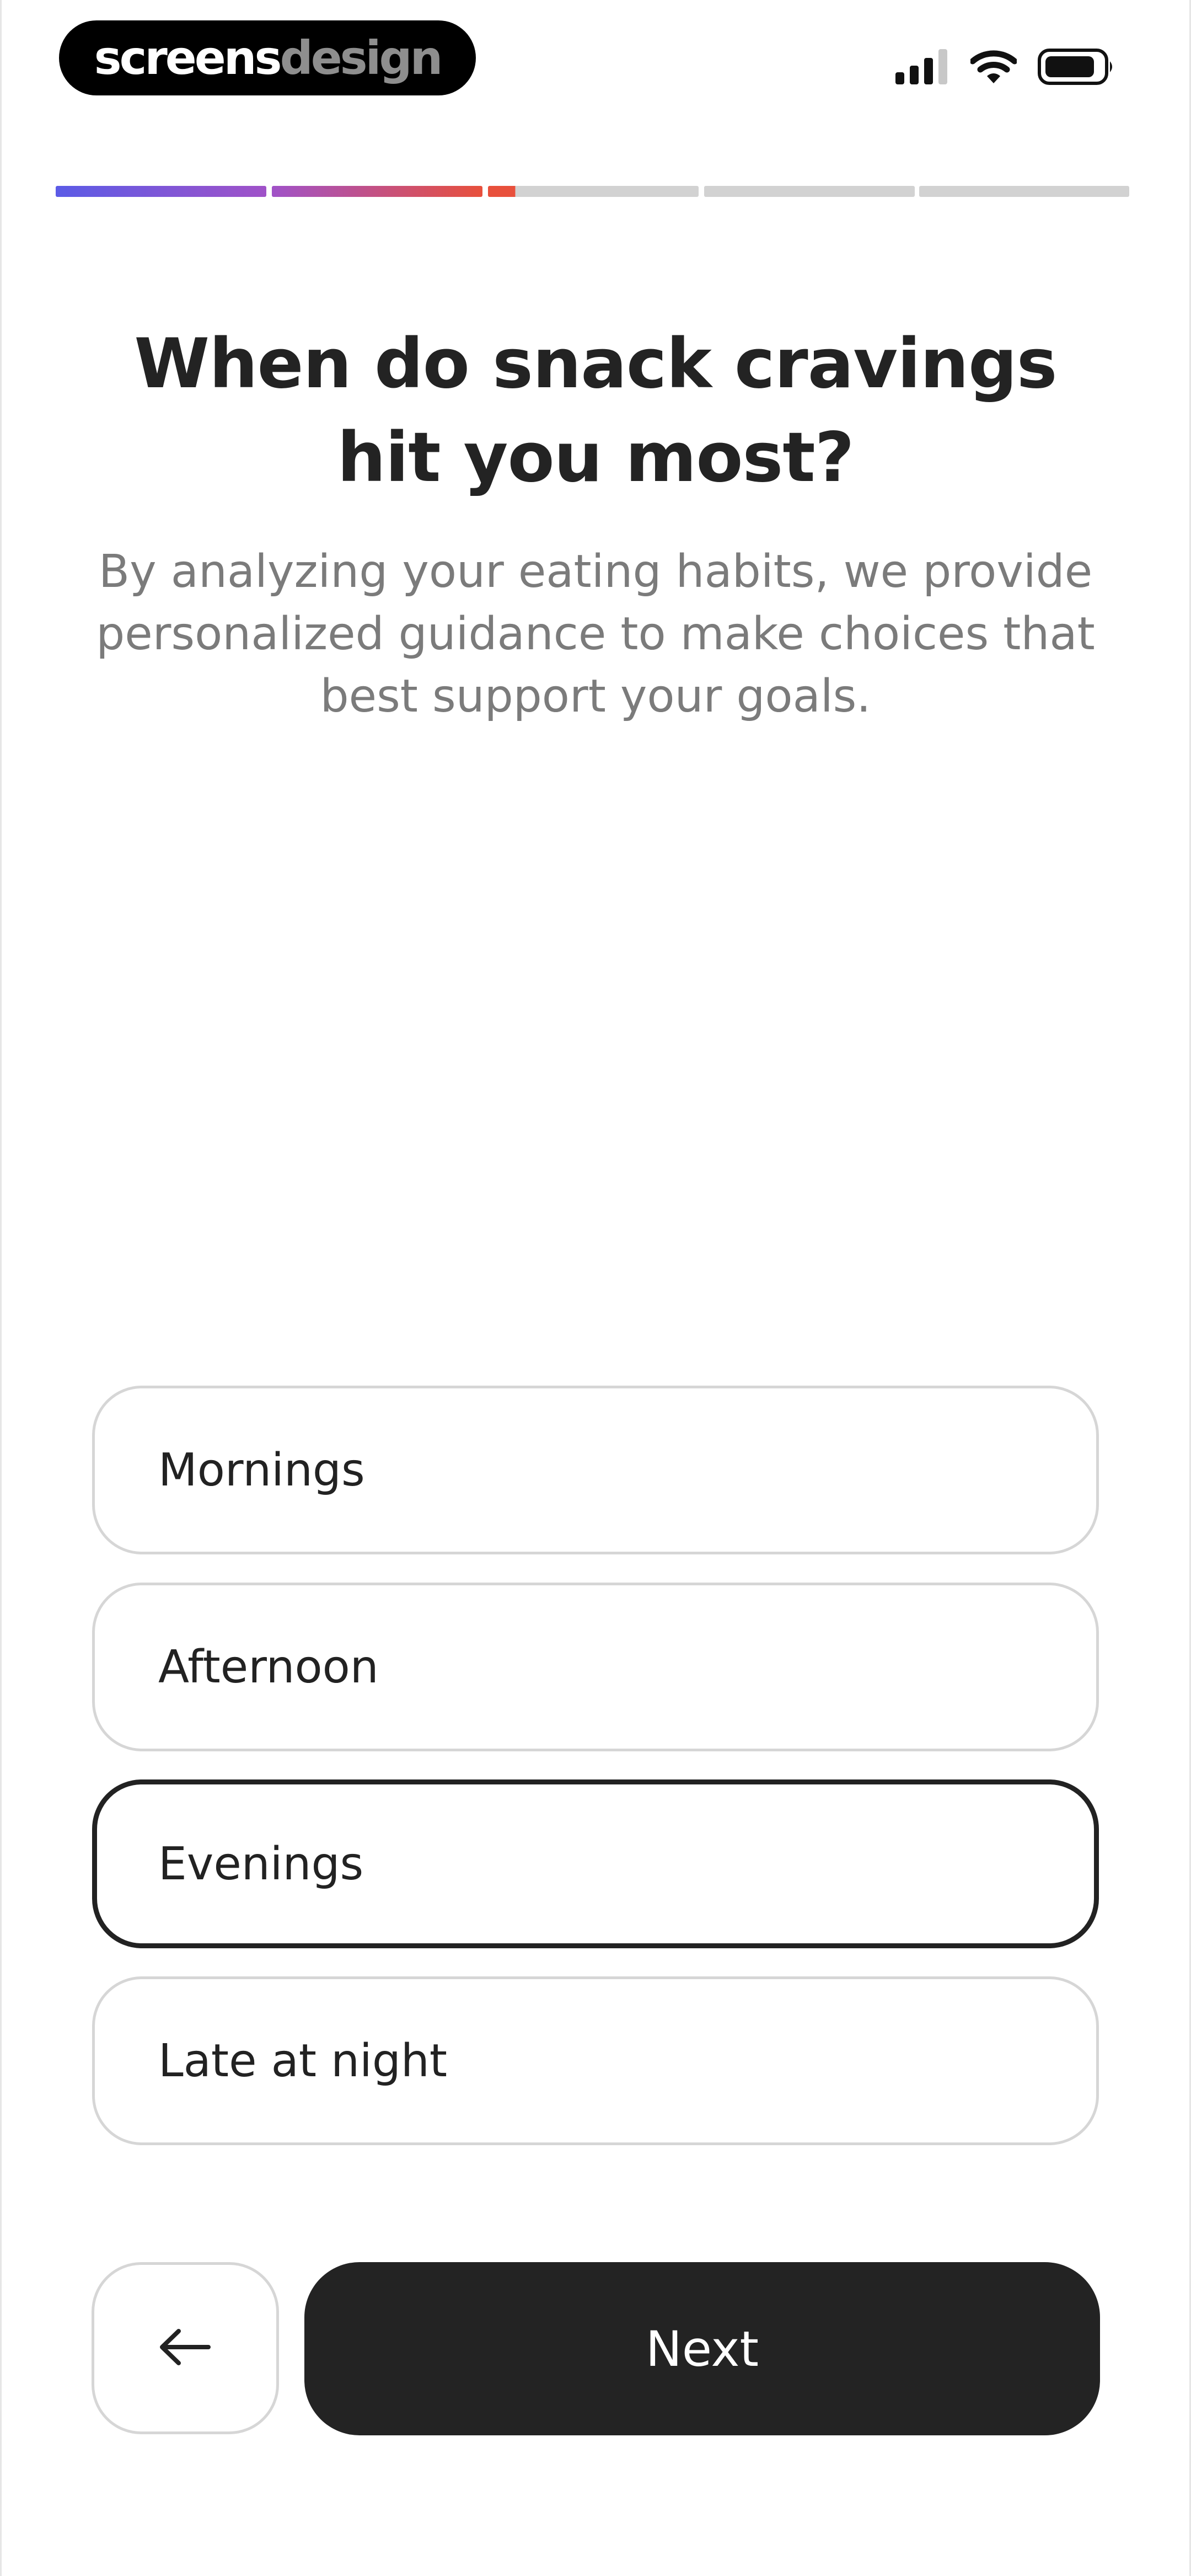 The width and height of the screenshot is (1191, 2576). I want to click on logo-text-primary: screens, so click(188, 58).